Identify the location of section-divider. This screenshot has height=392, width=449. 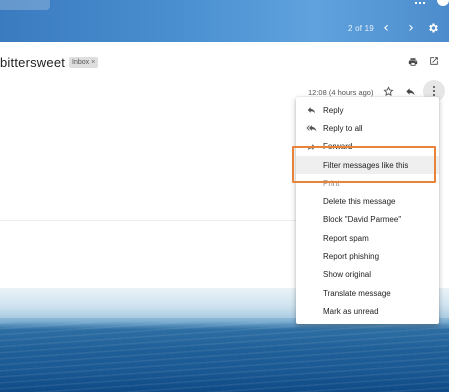
(150, 220).